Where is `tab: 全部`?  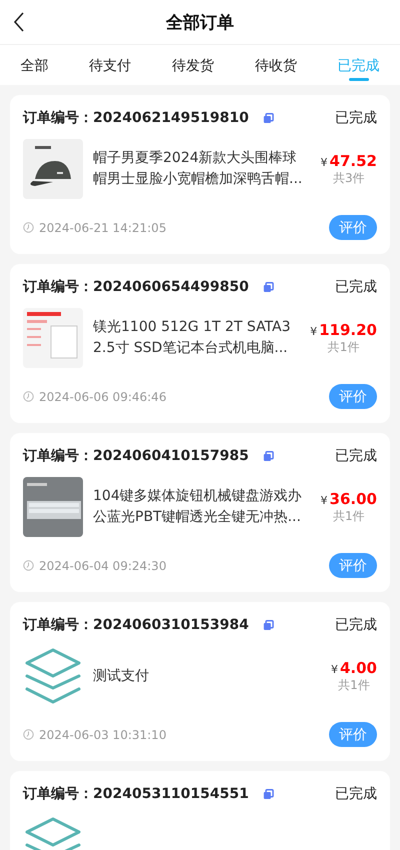 tab: 全部 is located at coordinates (34, 65).